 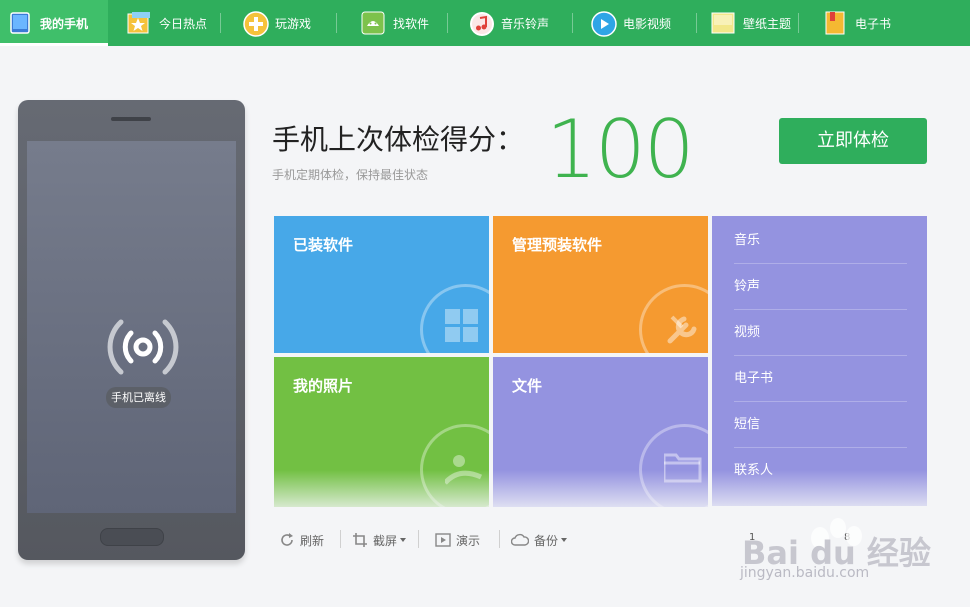 I want to click on backup-button: 备份, so click(x=539, y=540).